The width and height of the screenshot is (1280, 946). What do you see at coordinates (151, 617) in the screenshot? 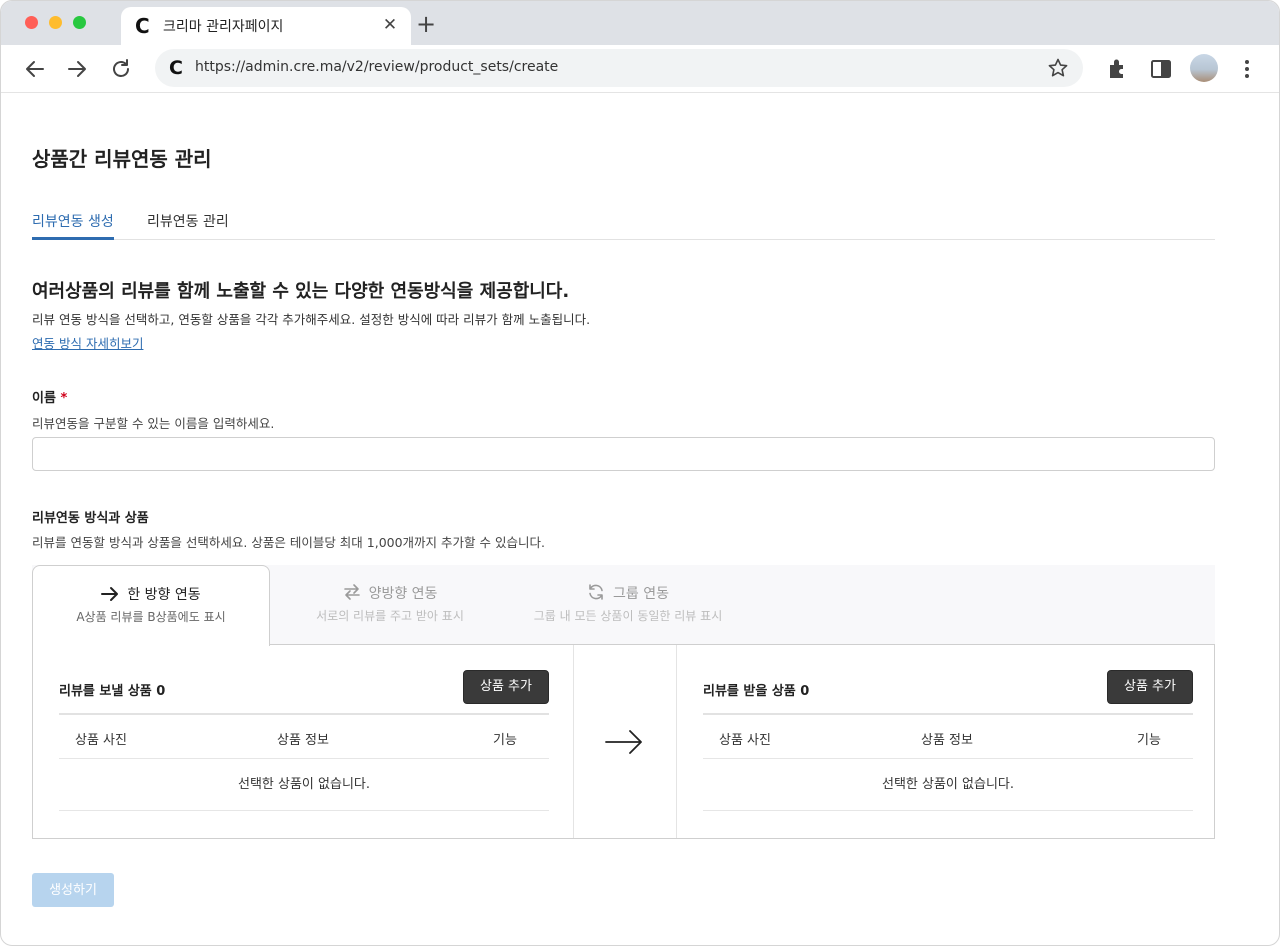
I see `method-one-way-subtitle: A상품 리뷰를 B상품에도 표시` at bounding box center [151, 617].